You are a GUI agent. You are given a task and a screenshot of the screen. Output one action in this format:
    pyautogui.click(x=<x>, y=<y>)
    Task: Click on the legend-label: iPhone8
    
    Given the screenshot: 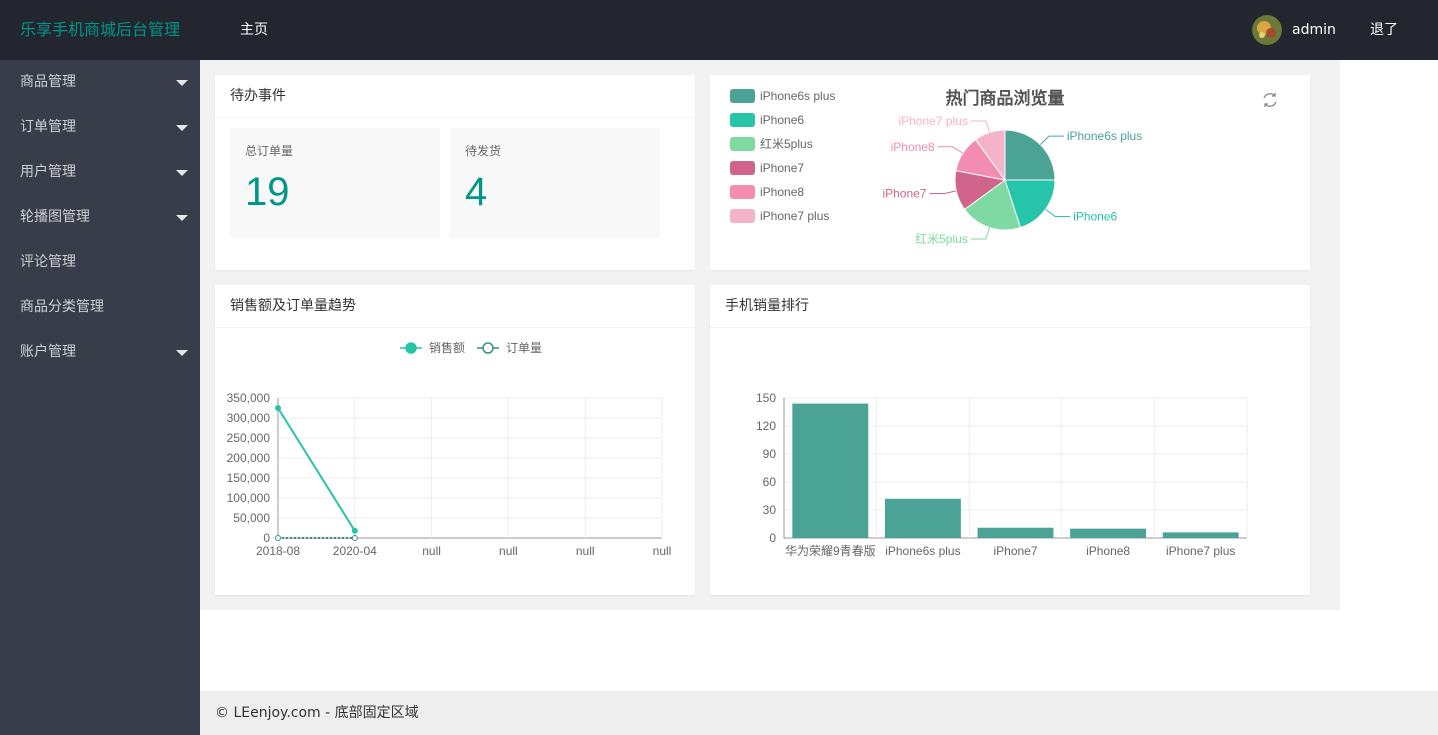 What is the action you would take?
    pyautogui.click(x=782, y=192)
    